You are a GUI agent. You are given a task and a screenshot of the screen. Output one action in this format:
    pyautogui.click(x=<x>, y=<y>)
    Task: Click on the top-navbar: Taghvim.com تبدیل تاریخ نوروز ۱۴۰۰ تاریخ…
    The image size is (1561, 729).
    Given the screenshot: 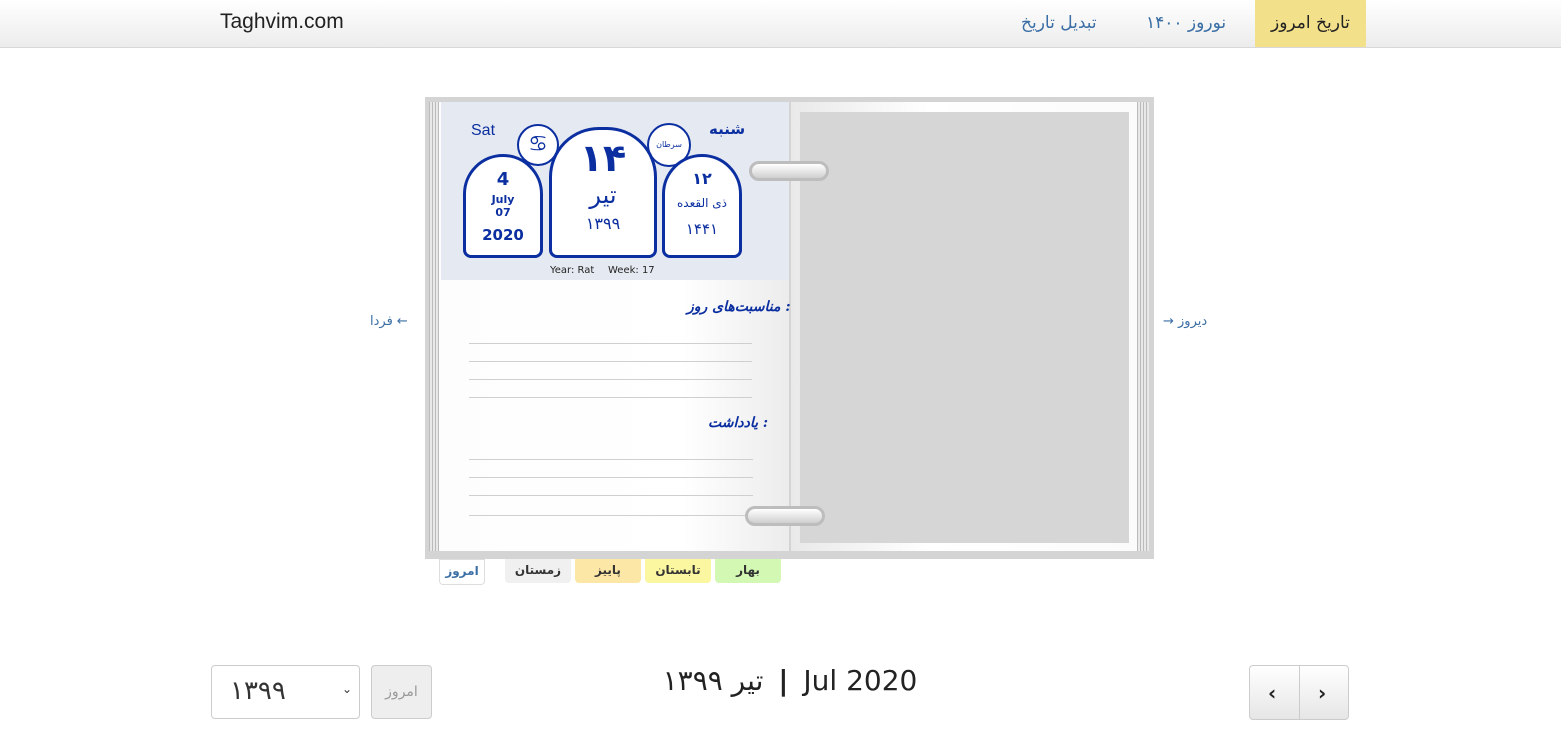 What is the action you would take?
    pyautogui.click(x=780, y=24)
    